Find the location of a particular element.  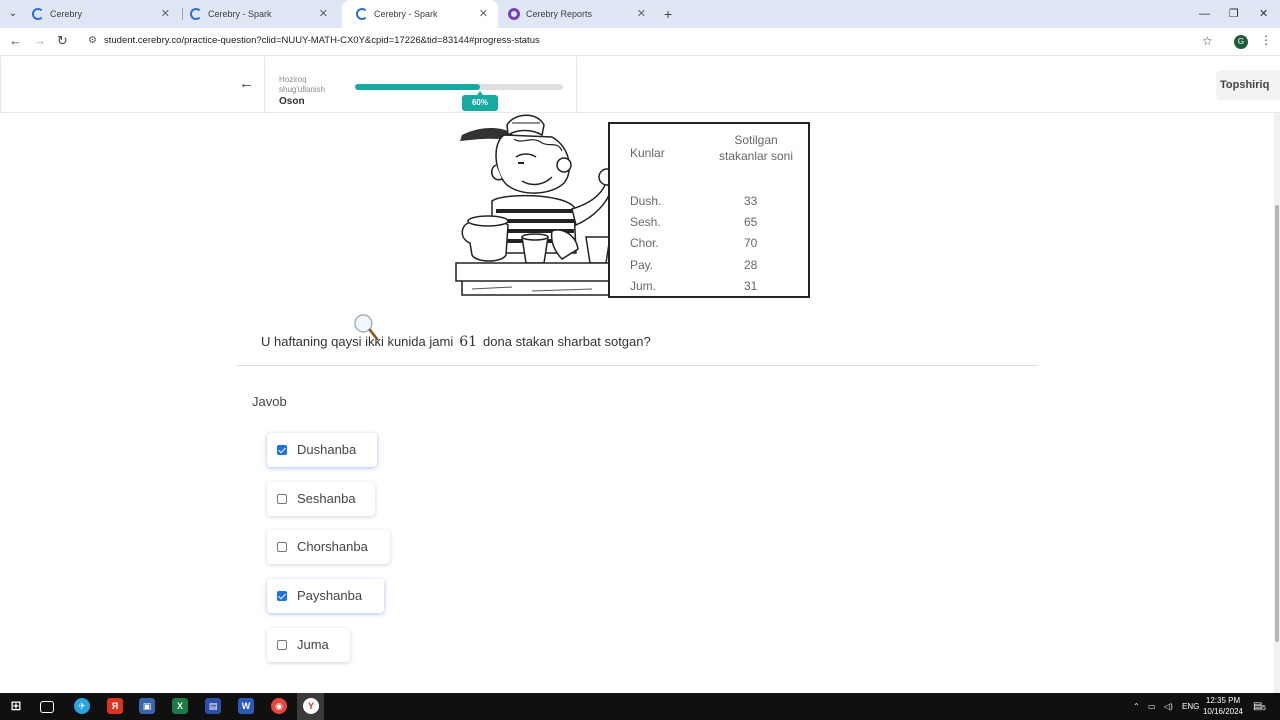

back-arrow-icon: ← is located at coordinates (246, 83).